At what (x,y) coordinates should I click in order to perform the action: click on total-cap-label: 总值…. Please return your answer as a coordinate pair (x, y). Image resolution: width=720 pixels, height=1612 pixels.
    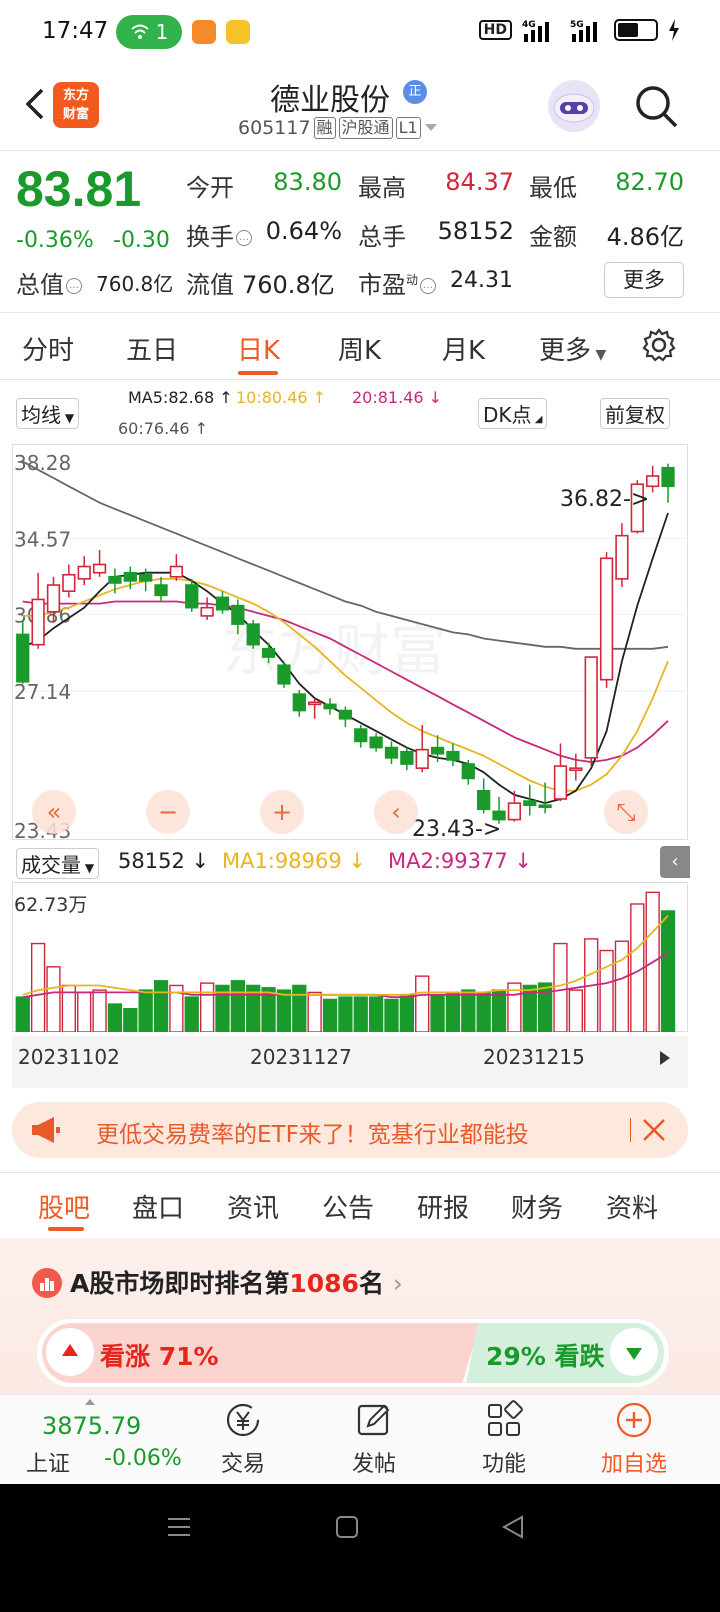
    Looking at the image, I should click on (50, 282).